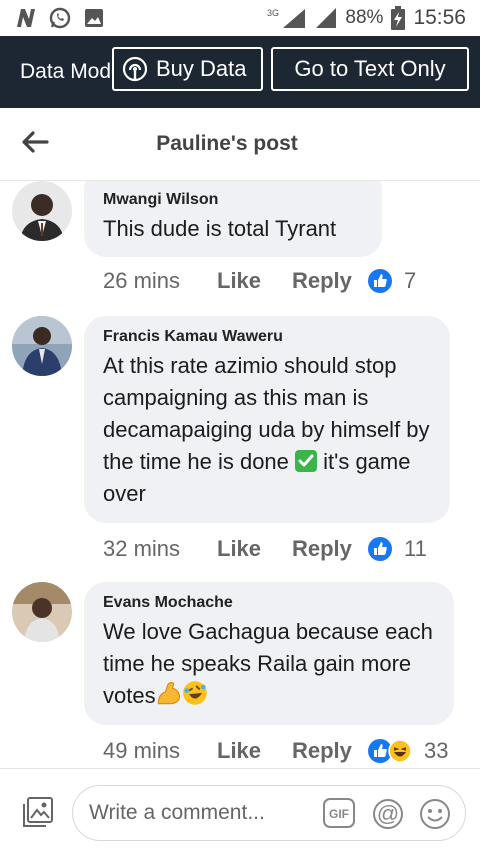 The image size is (480, 855). I want to click on reaction-count: 7, so click(410, 280).